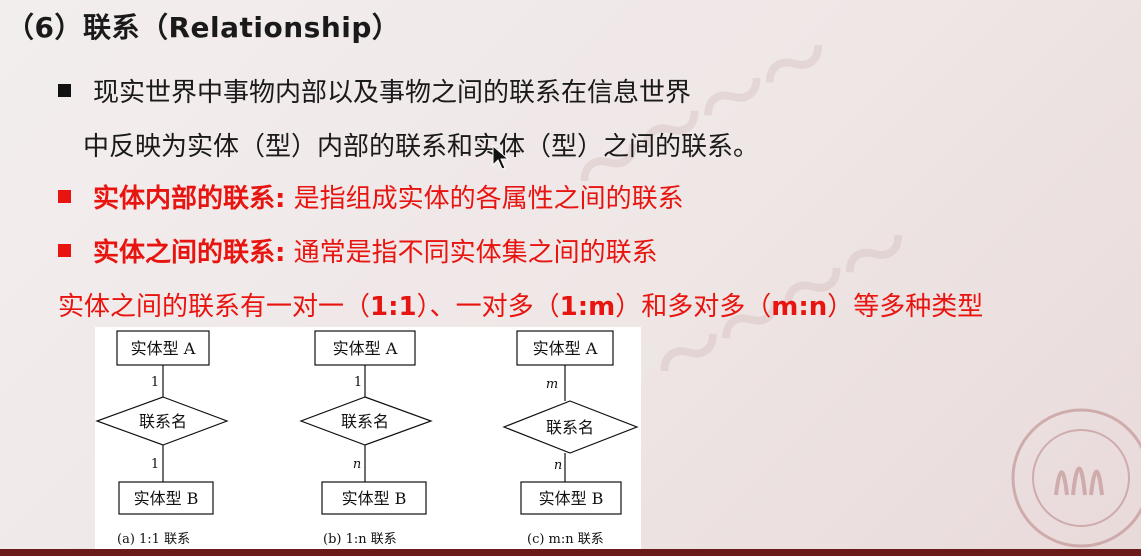 This screenshot has width=1141, height=556. I want to click on bottom-bar, so click(570, 552).